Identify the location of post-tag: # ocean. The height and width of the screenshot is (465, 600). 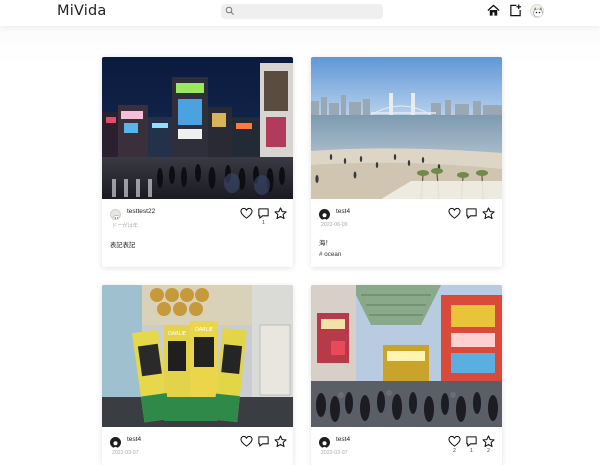
(330, 254).